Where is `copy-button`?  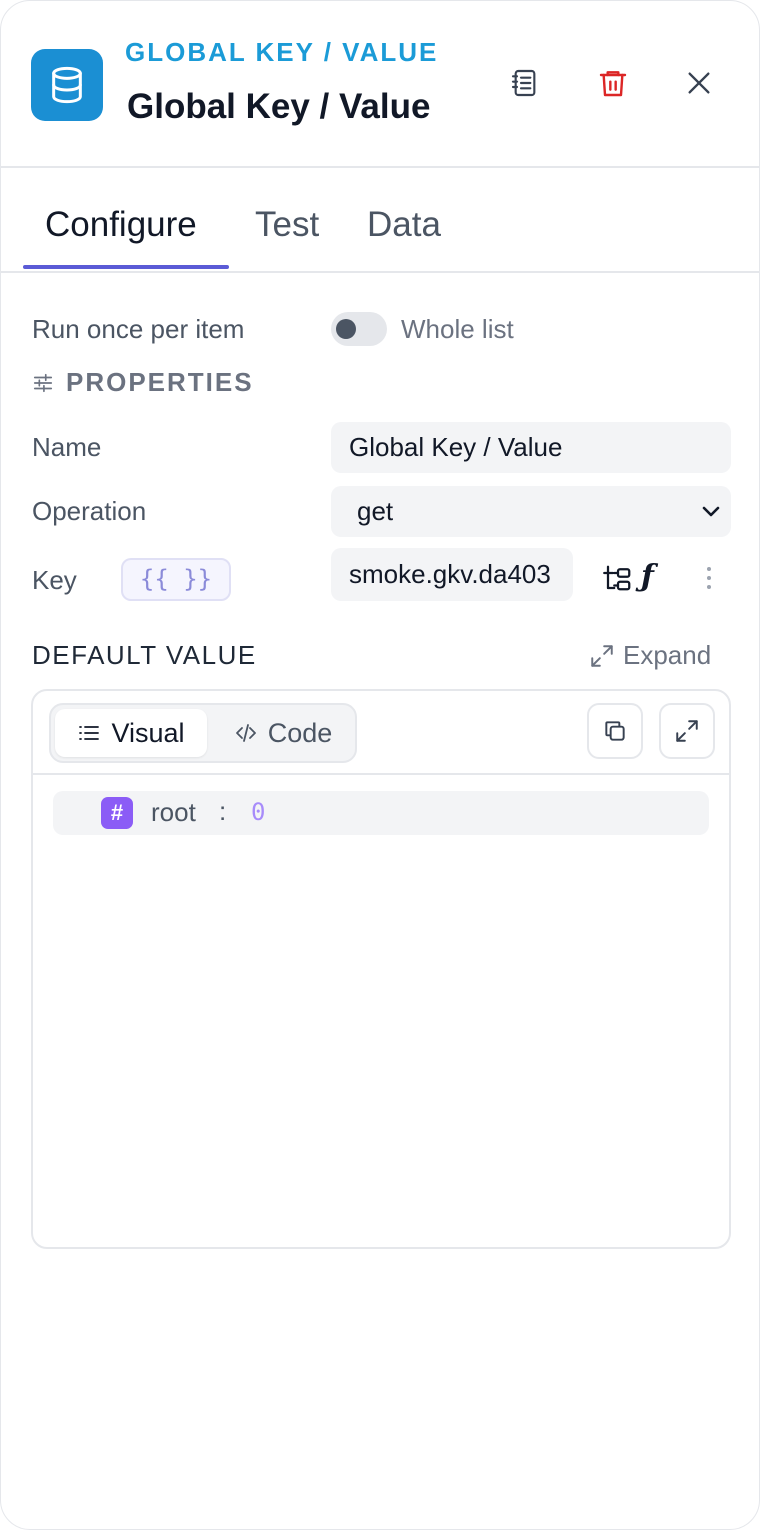 copy-button is located at coordinates (615, 731).